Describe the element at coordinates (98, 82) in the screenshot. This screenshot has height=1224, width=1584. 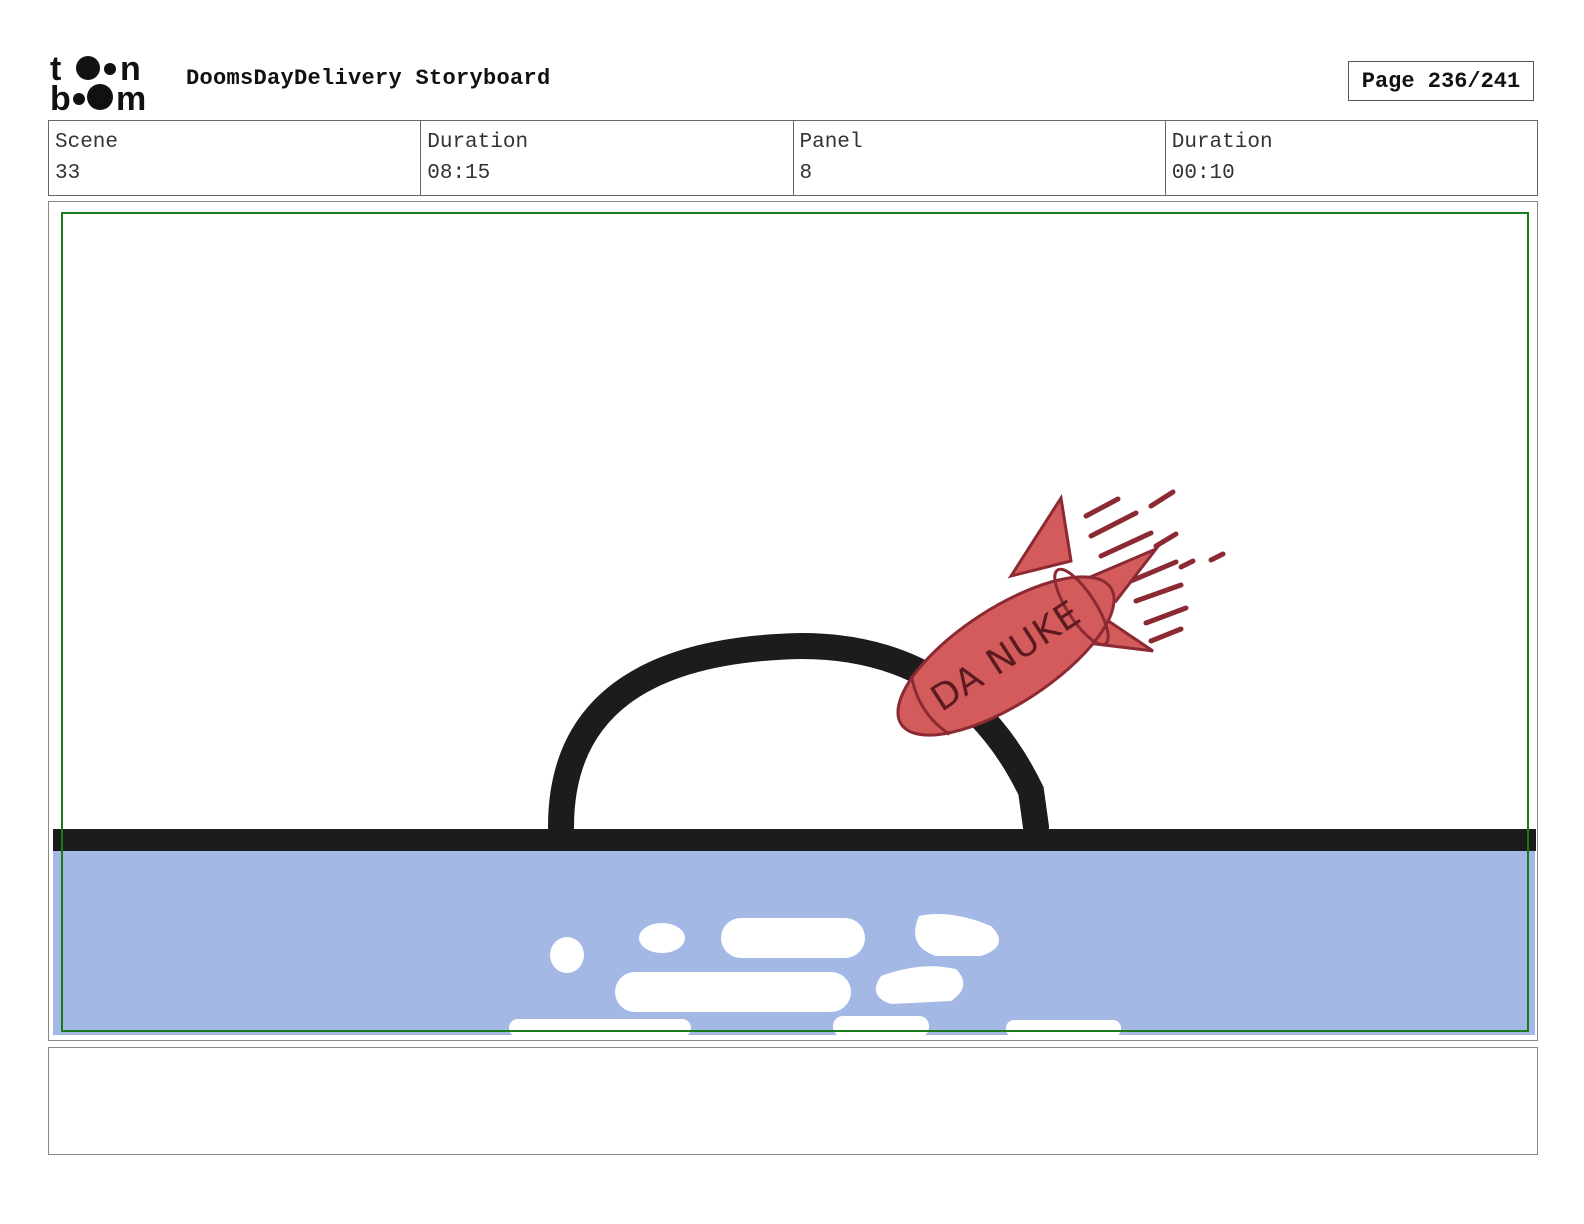
I see `toon-boom-logo: t n b m` at that location.